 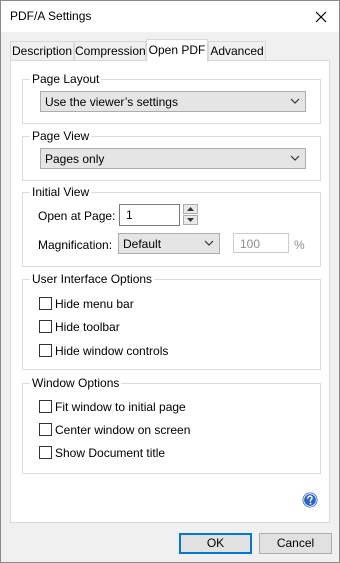 I want to click on page-view-group: Page View Pages only, so click(x=171, y=155).